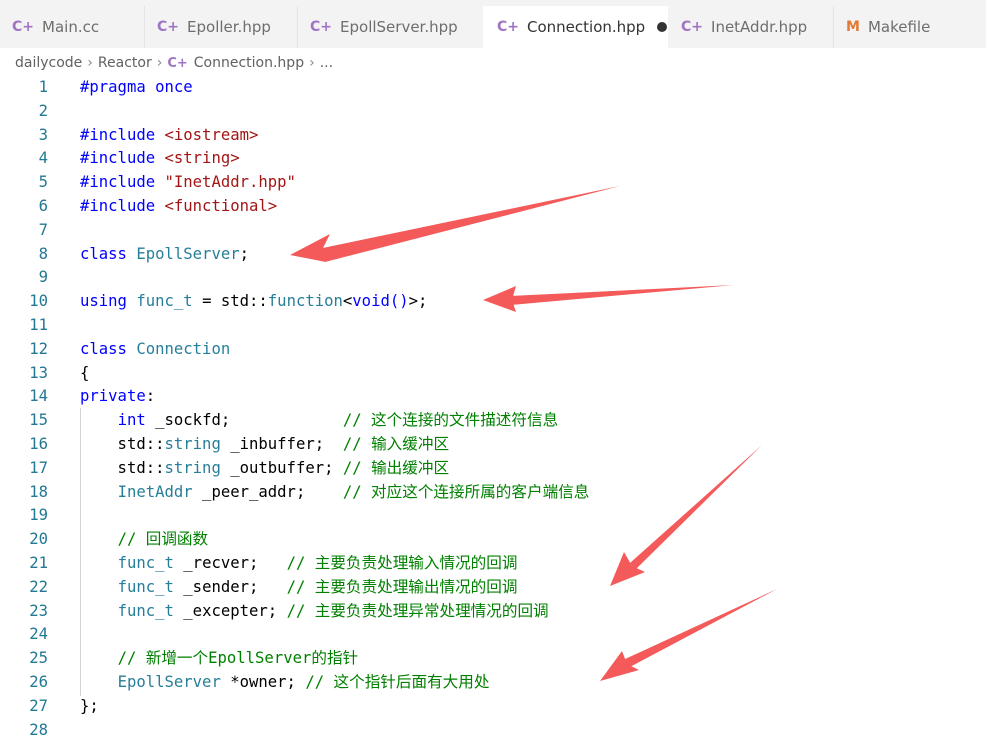  I want to click on breadcrumb-item-file: Connection.hpp, so click(249, 63).